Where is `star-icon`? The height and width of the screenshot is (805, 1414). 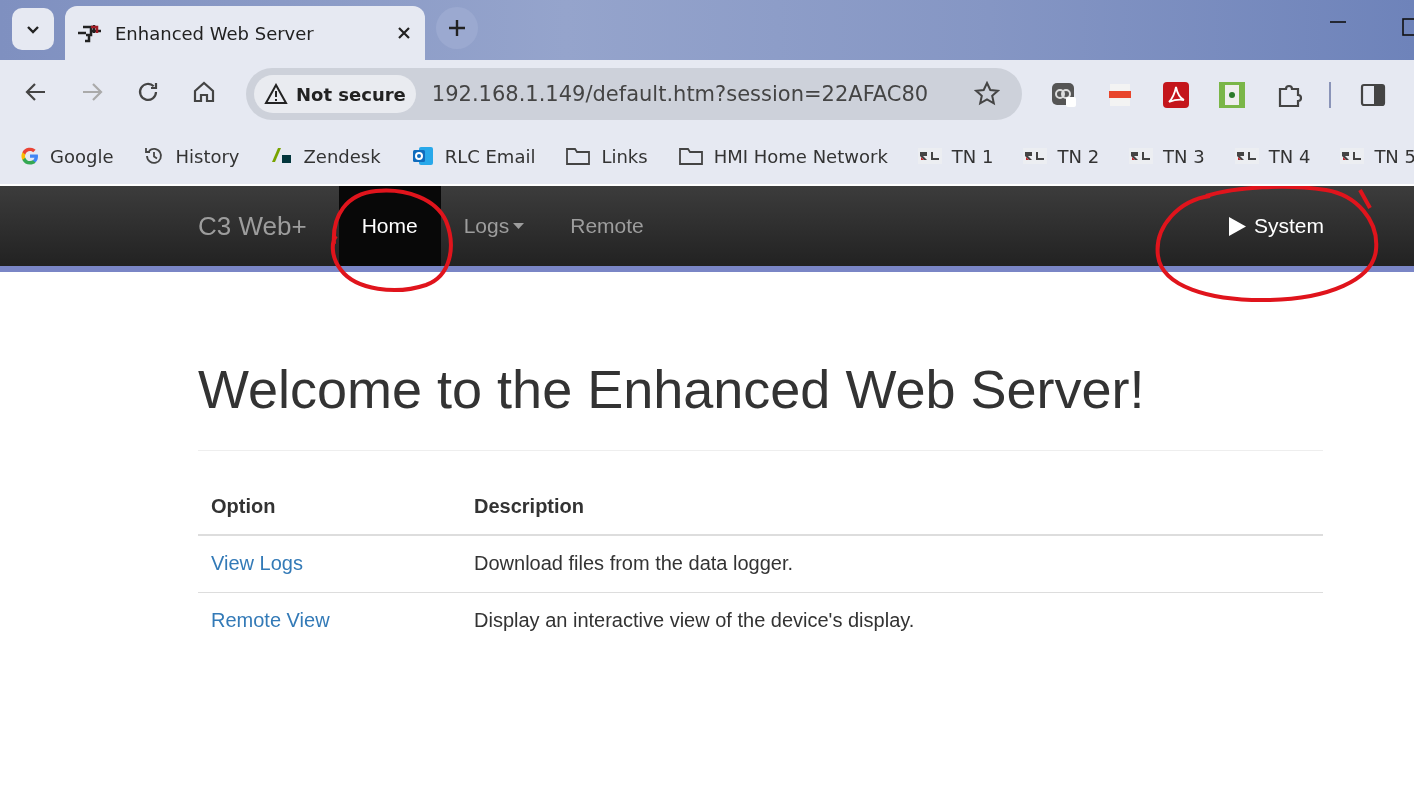 star-icon is located at coordinates (987, 94).